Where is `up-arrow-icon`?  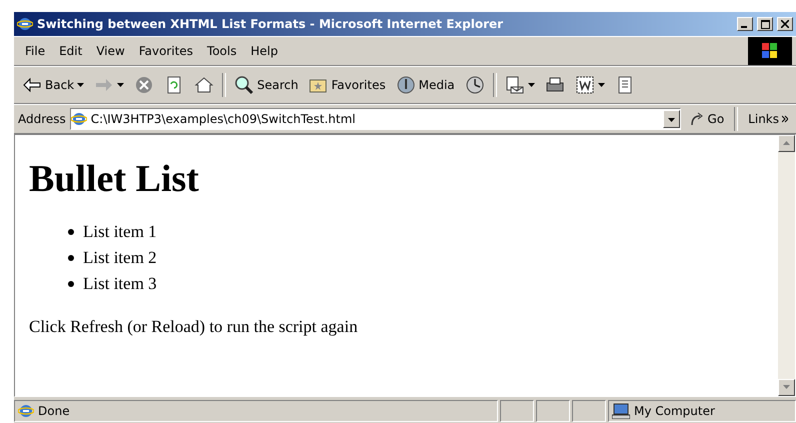
up-arrow-icon is located at coordinates (786, 143).